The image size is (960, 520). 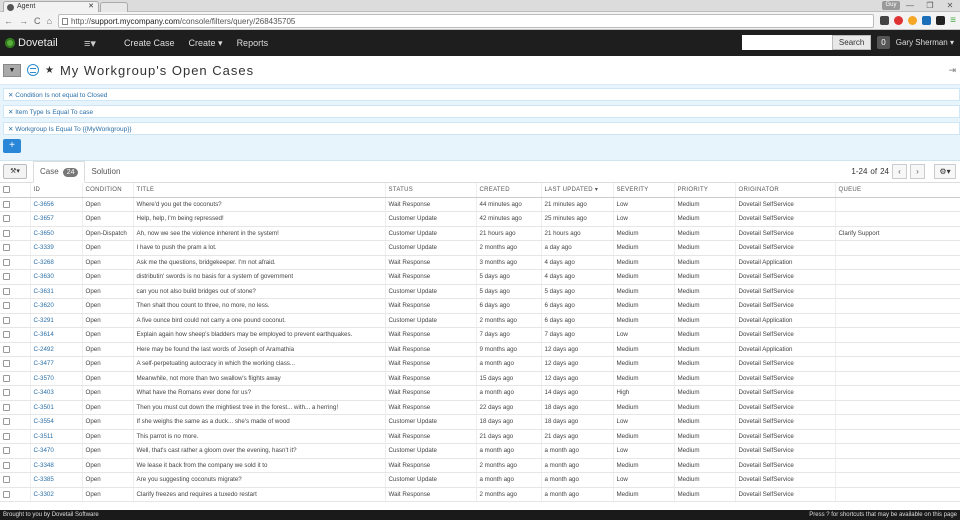 I want to click on reports-link: Reports, so click(x=253, y=43).